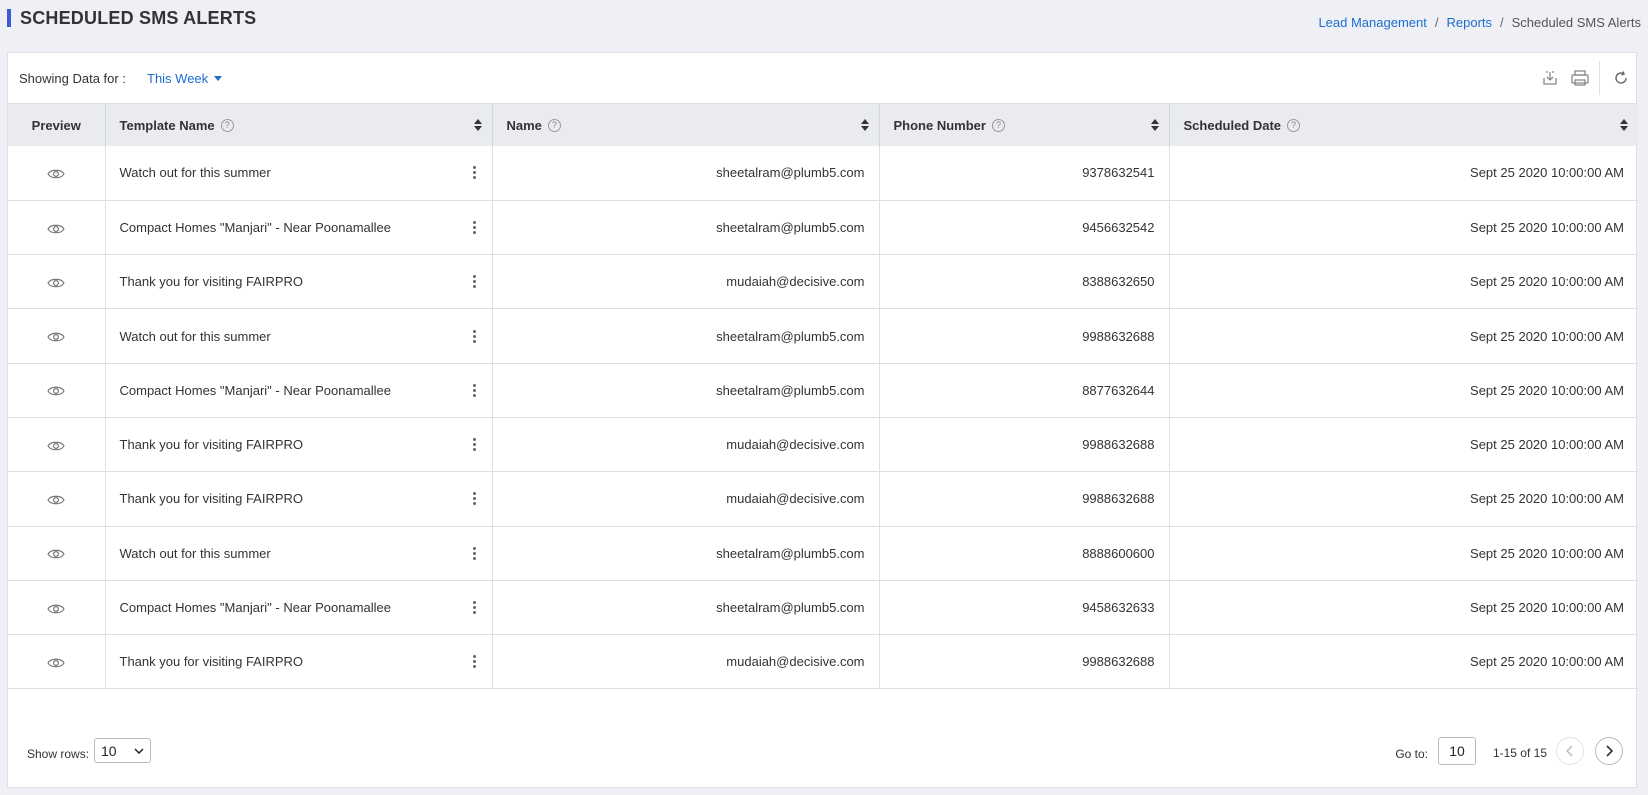 This screenshot has width=1648, height=795. What do you see at coordinates (139, 750) in the screenshot?
I see `chevron-down-icon` at bounding box center [139, 750].